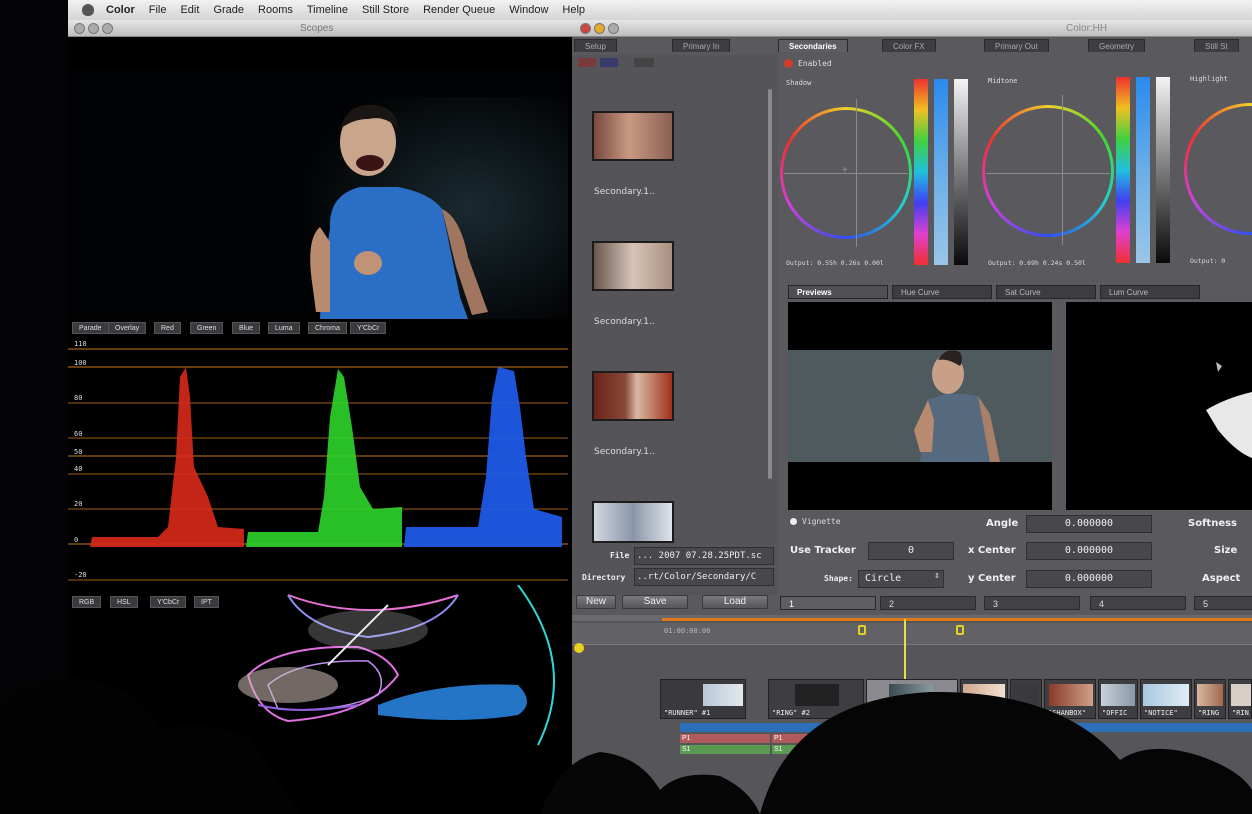 This screenshot has height=814, width=1252. I want to click on enabled-checkbox, so click(788, 63).